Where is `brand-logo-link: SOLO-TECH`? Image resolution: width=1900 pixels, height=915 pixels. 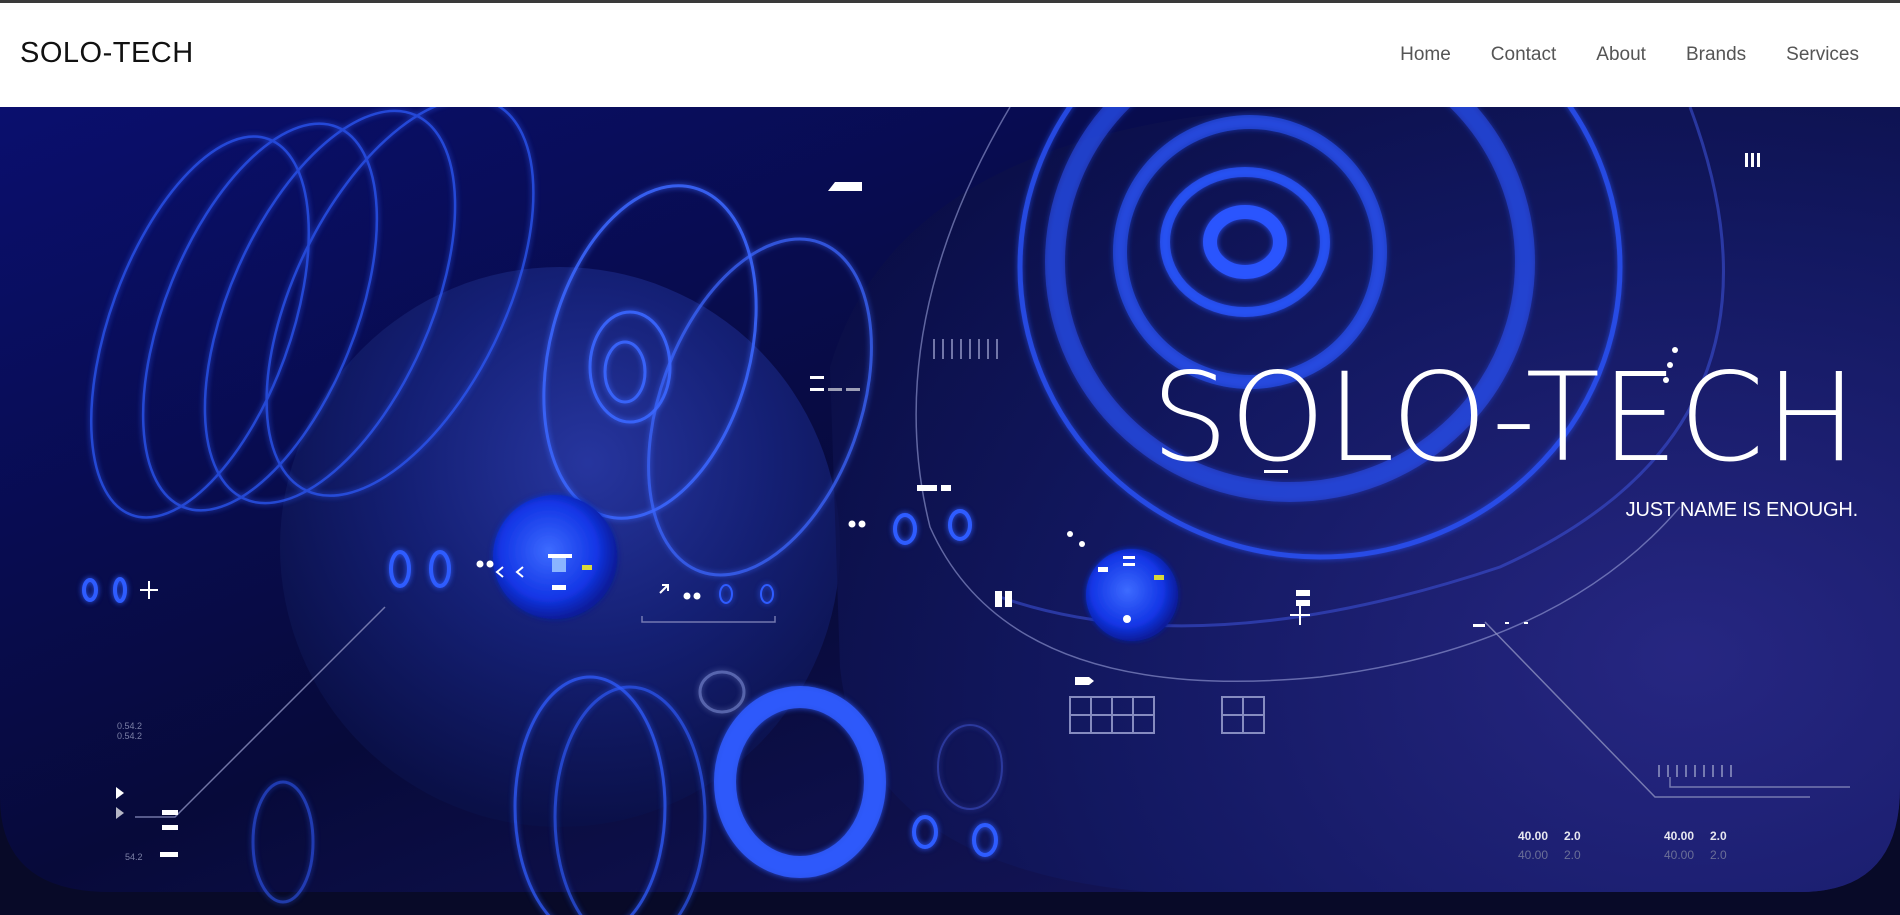
brand-logo-link: SOLO-TECH is located at coordinates (107, 53).